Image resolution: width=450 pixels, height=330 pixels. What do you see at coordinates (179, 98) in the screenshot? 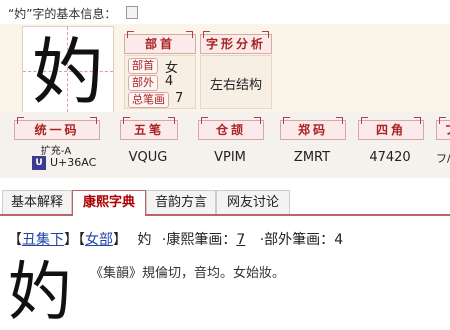
I see `total-strokes-value: 7` at bounding box center [179, 98].